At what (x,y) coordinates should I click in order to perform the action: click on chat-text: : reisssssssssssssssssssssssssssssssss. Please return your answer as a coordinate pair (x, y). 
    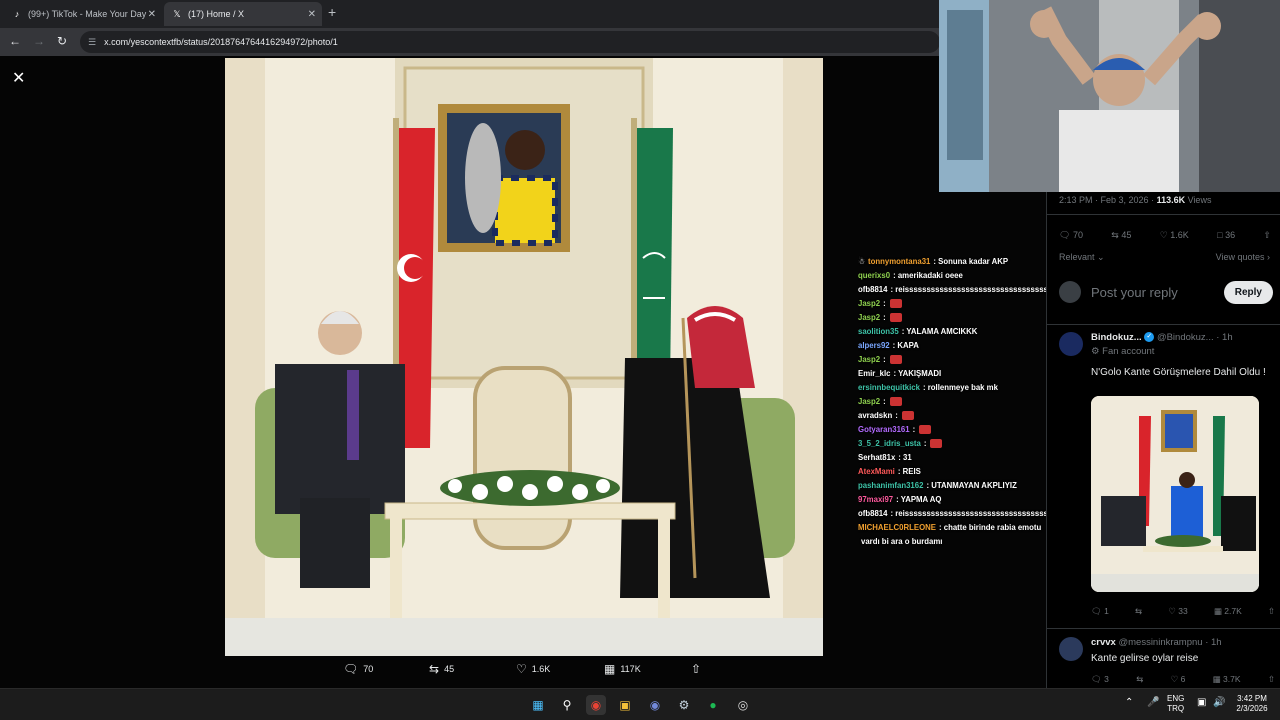
    Looking at the image, I should click on (969, 513).